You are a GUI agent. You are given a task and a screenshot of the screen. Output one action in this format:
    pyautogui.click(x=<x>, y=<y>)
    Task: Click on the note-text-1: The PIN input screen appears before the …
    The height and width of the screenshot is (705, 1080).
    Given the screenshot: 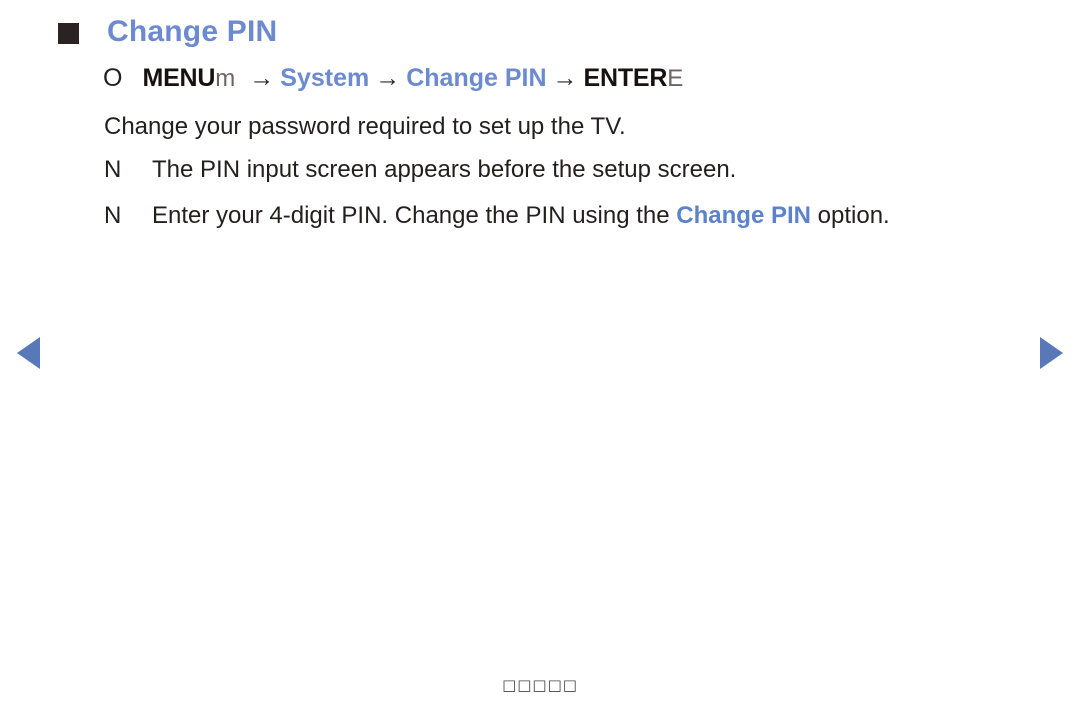 What is the action you would take?
    pyautogui.click(x=444, y=170)
    